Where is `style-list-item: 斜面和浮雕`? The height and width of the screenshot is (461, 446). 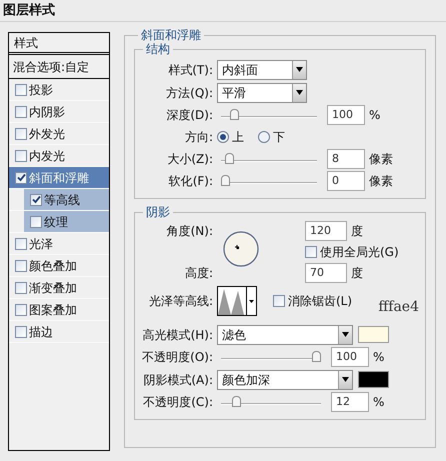 style-list-item: 斜面和浮雕 is located at coordinates (59, 177).